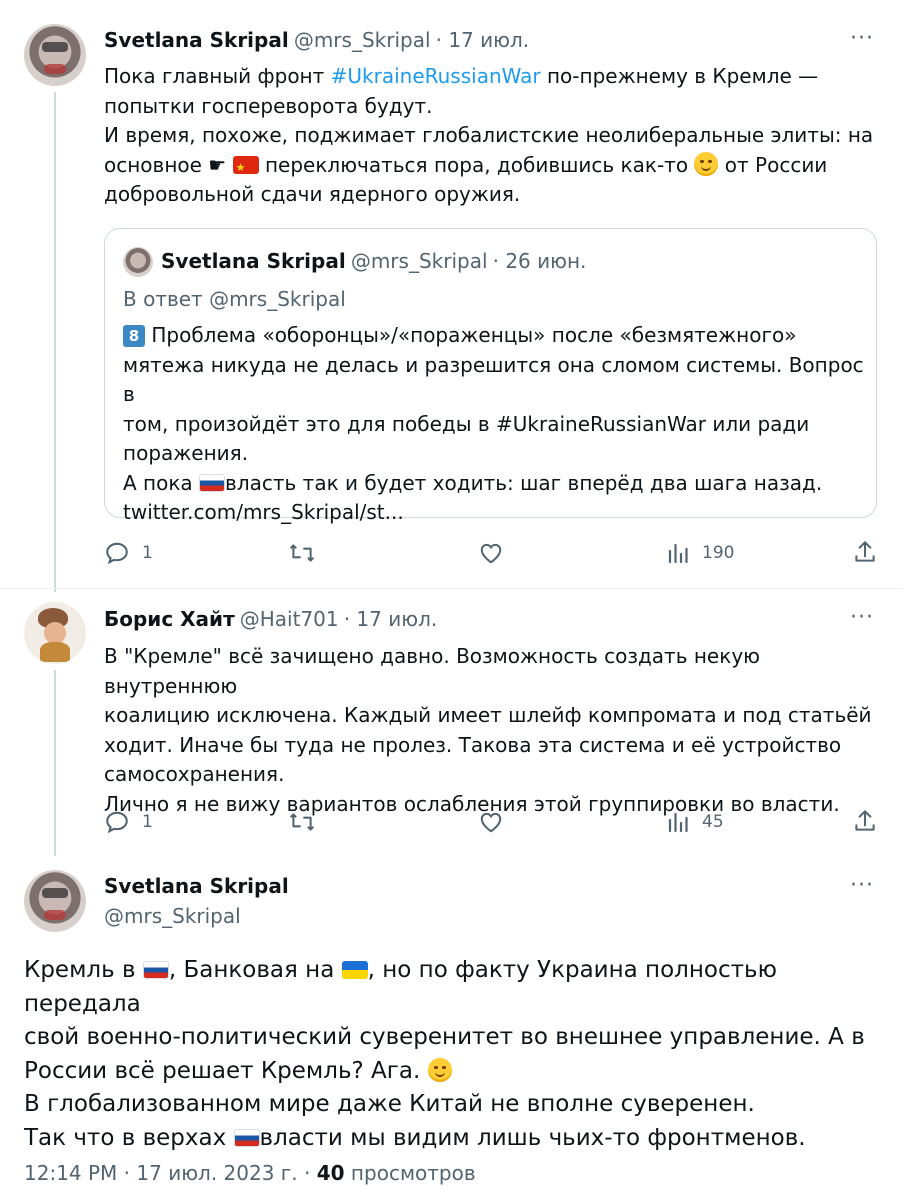 The image size is (903, 1200). What do you see at coordinates (289, 619) in the screenshot?
I see `author-handle: @Hait701` at bounding box center [289, 619].